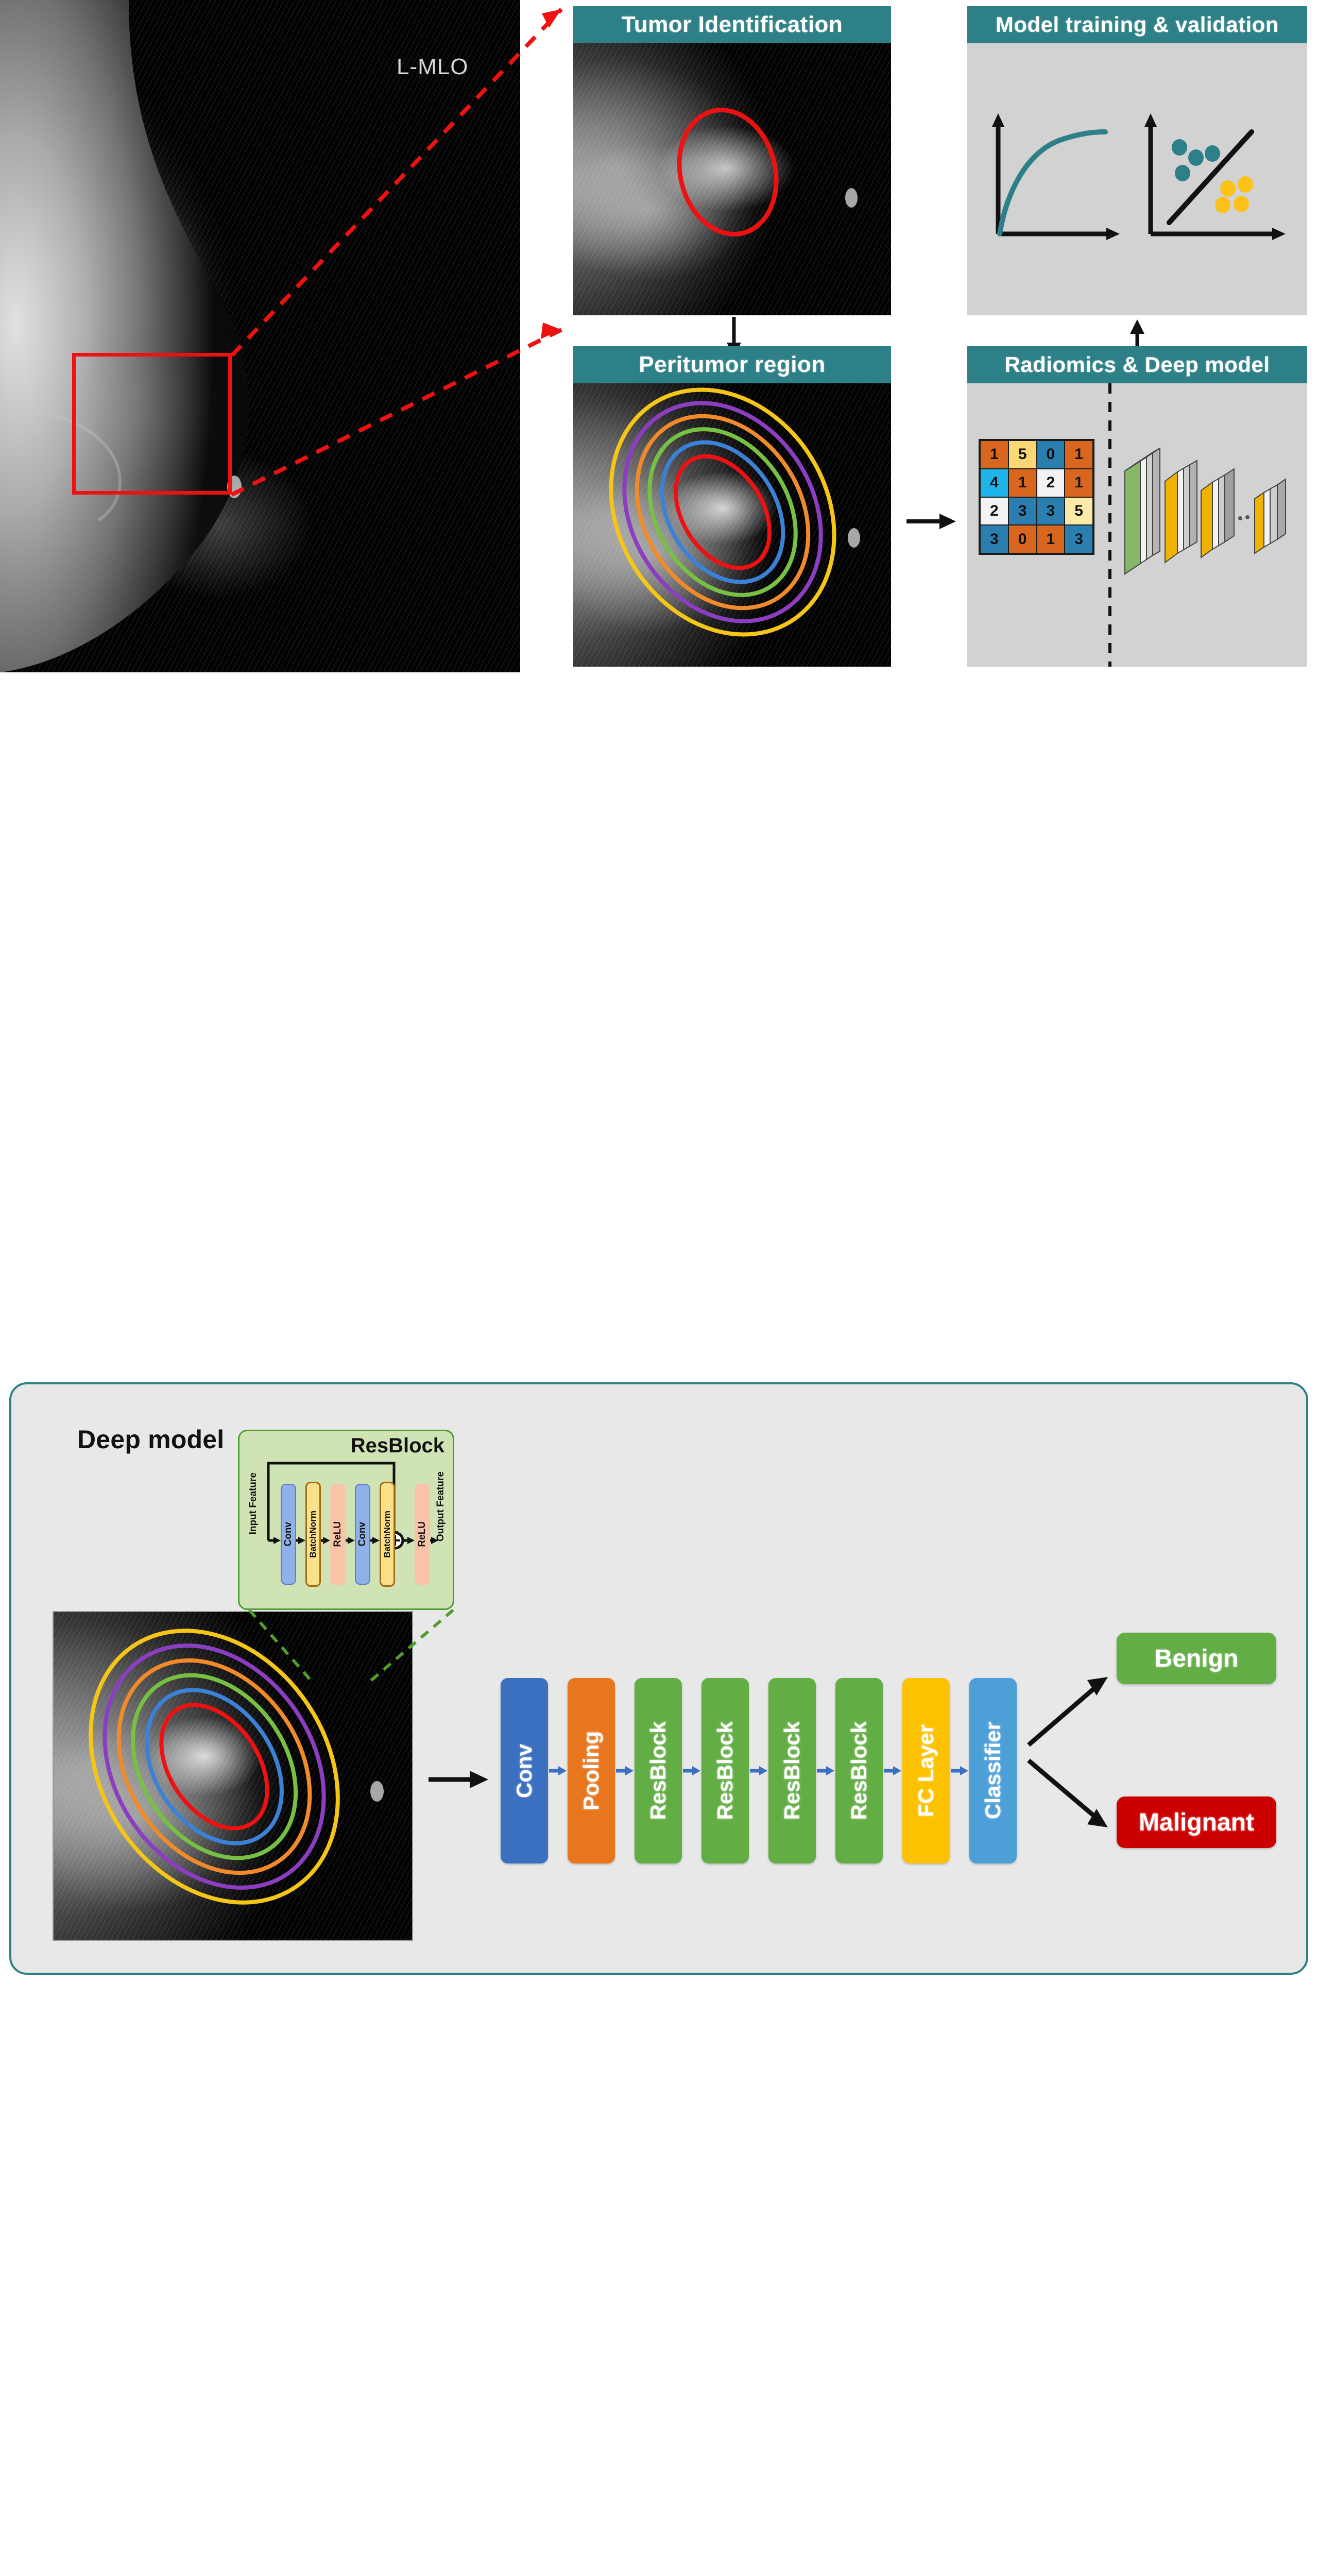 This screenshot has height=2576, width=1318. I want to click on panel-divider-dashed, so click(1109, 525).